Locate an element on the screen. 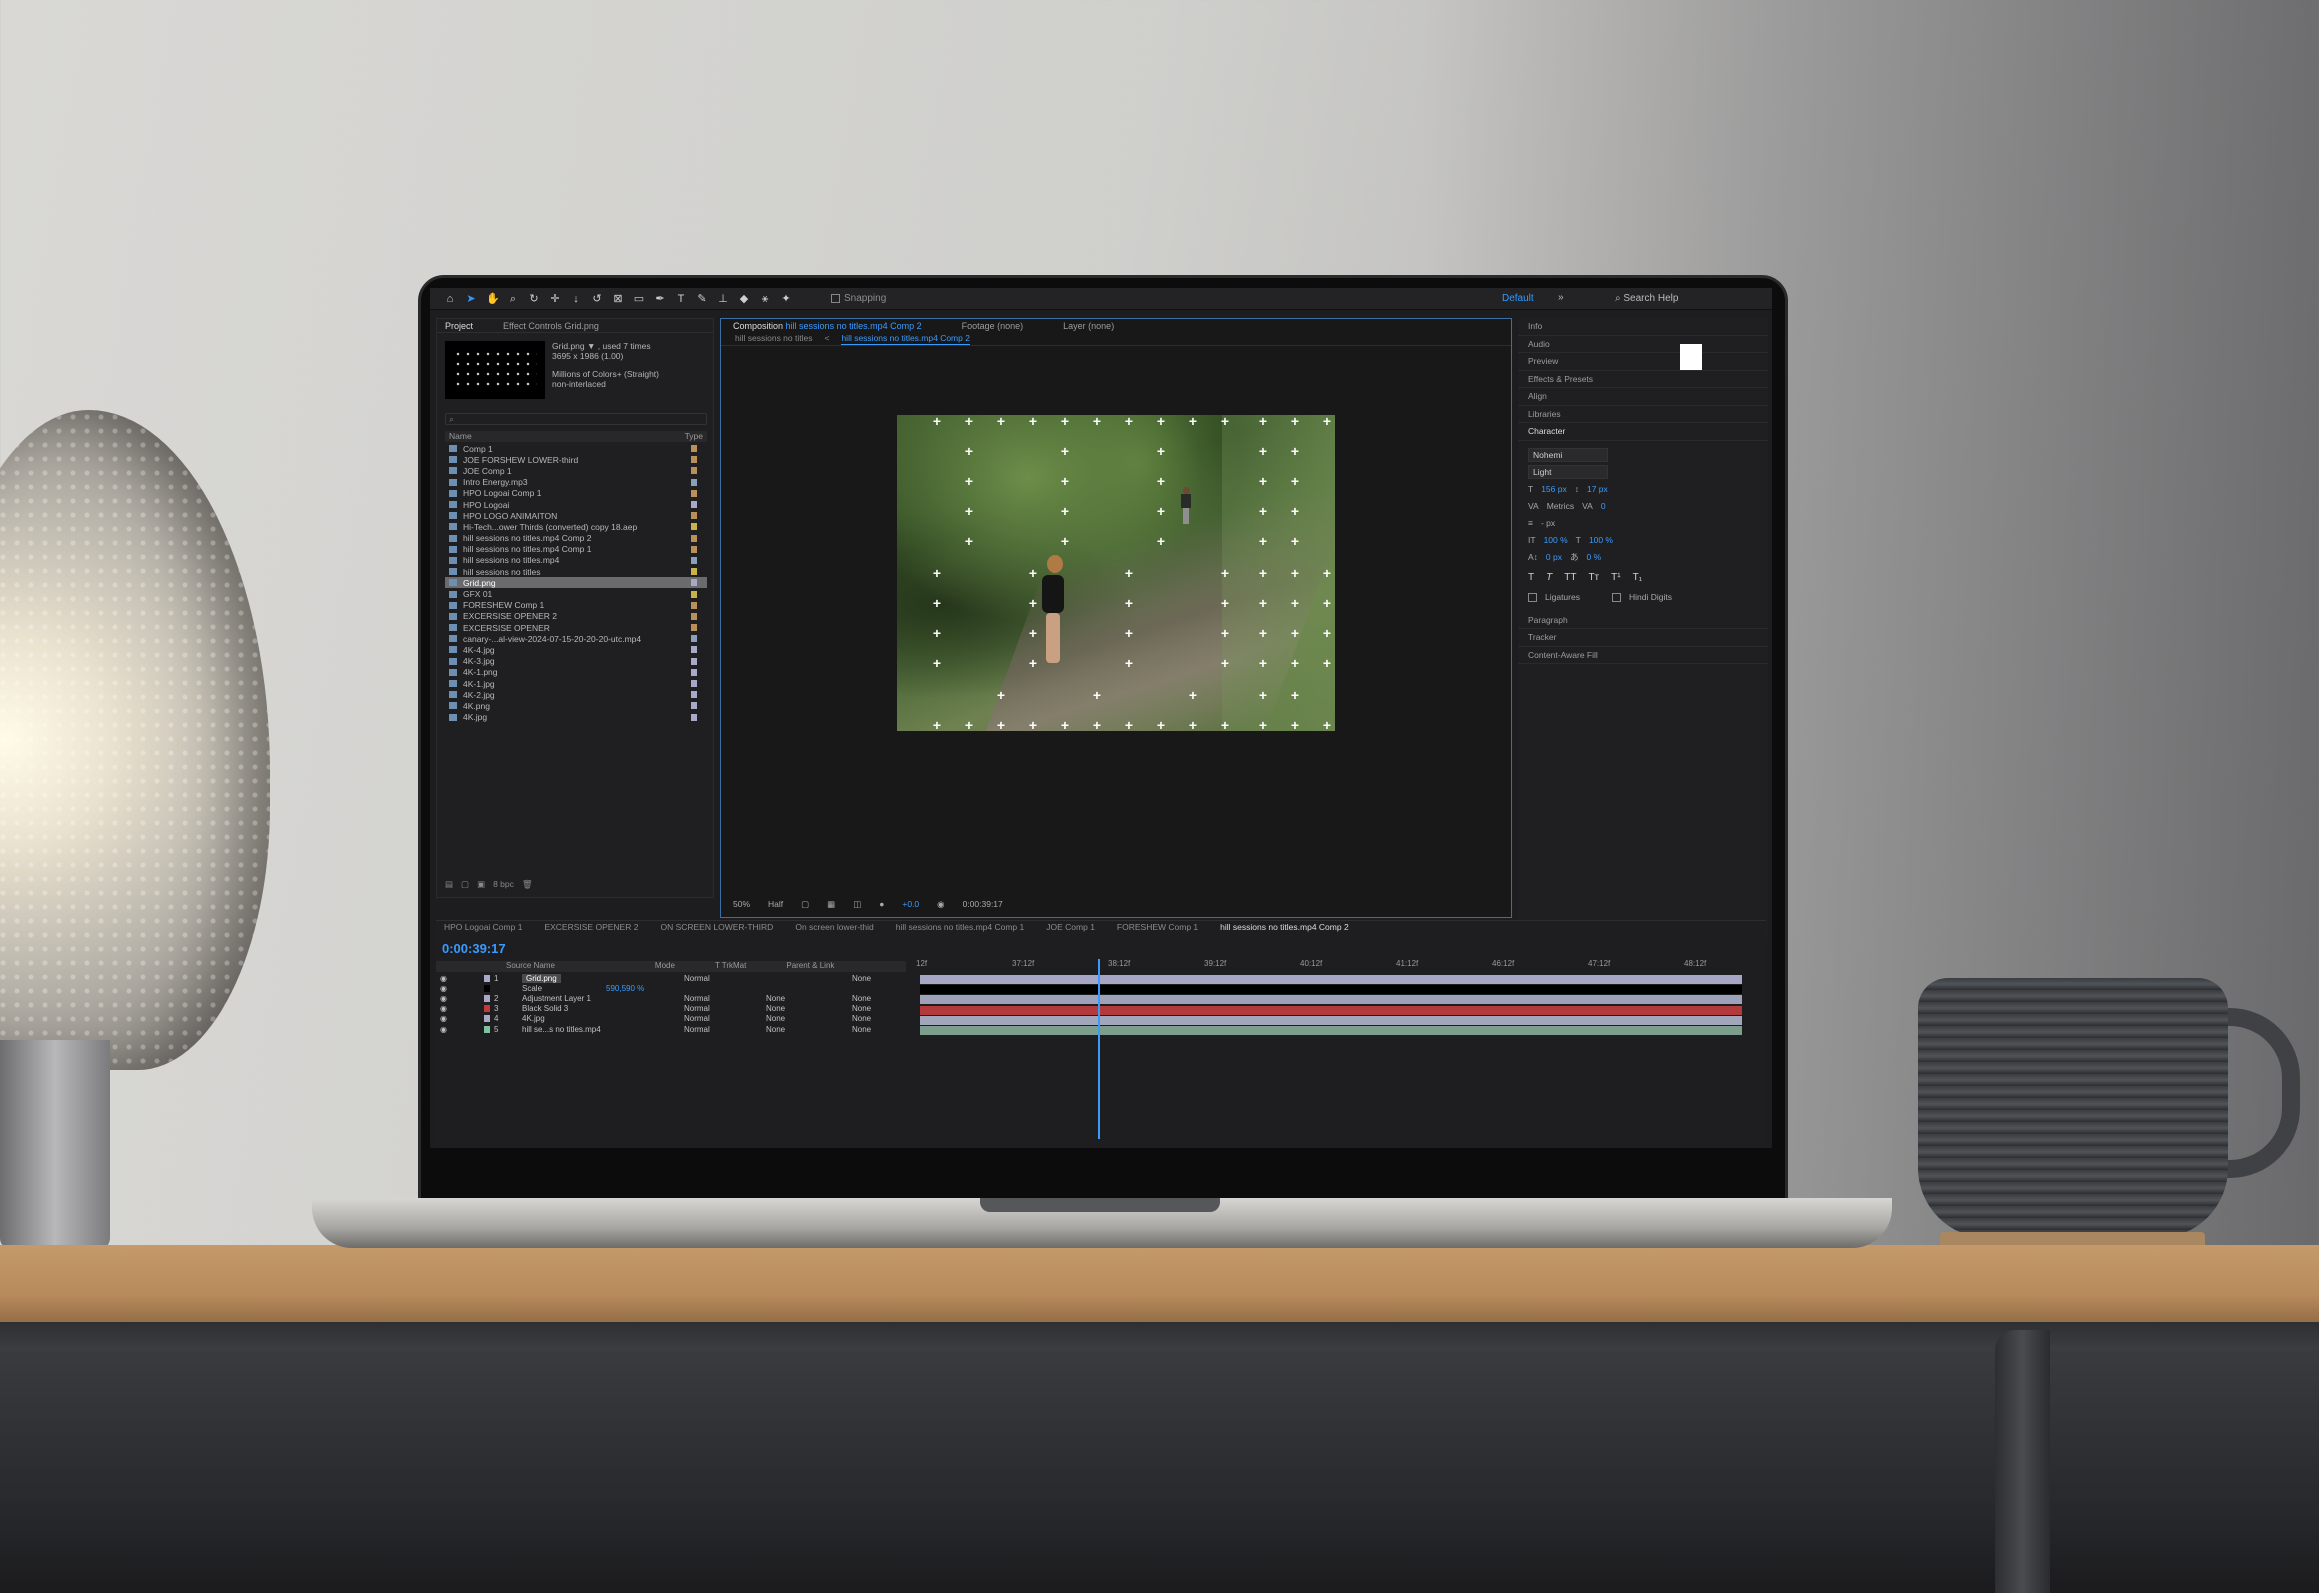  col-mode: Mode is located at coordinates (665, 966).